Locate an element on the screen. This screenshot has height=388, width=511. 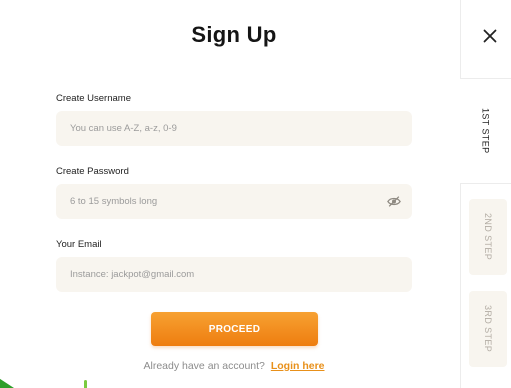
close-icon is located at coordinates (490, 36).